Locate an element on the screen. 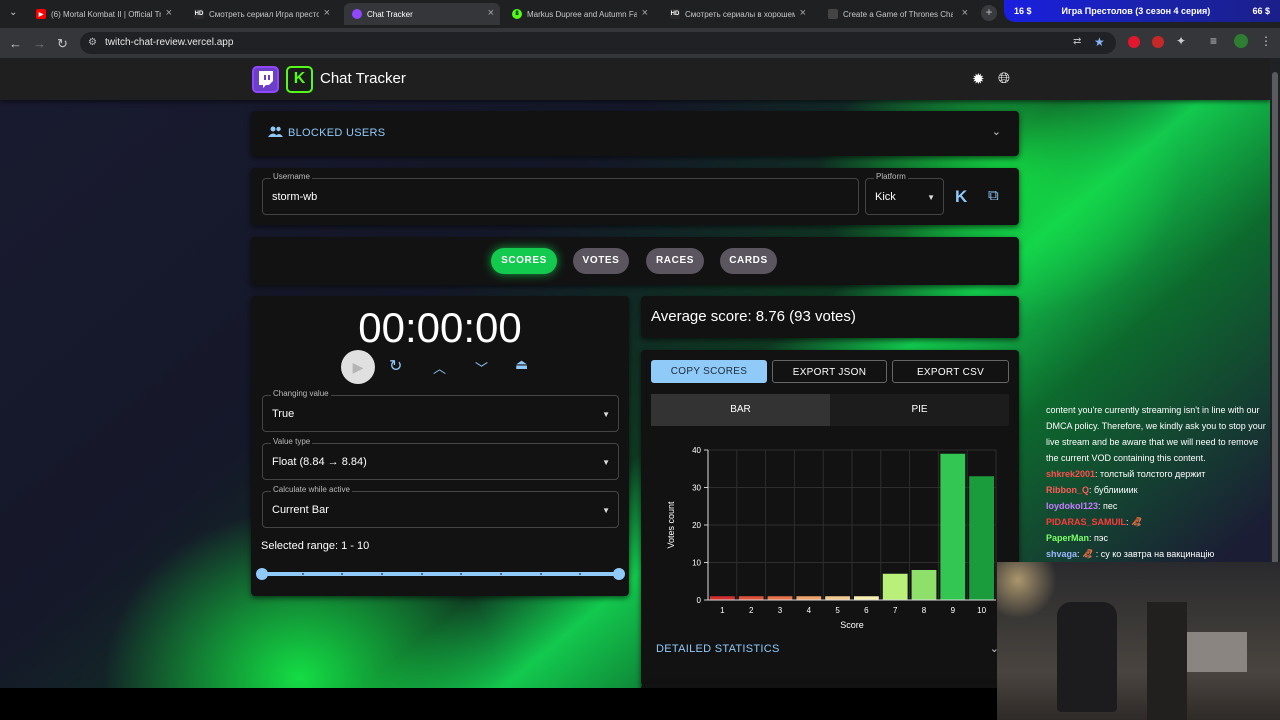  url-field: ⚙ twitch-chat-review.vercel.app ⇄ ★ is located at coordinates (598, 43).